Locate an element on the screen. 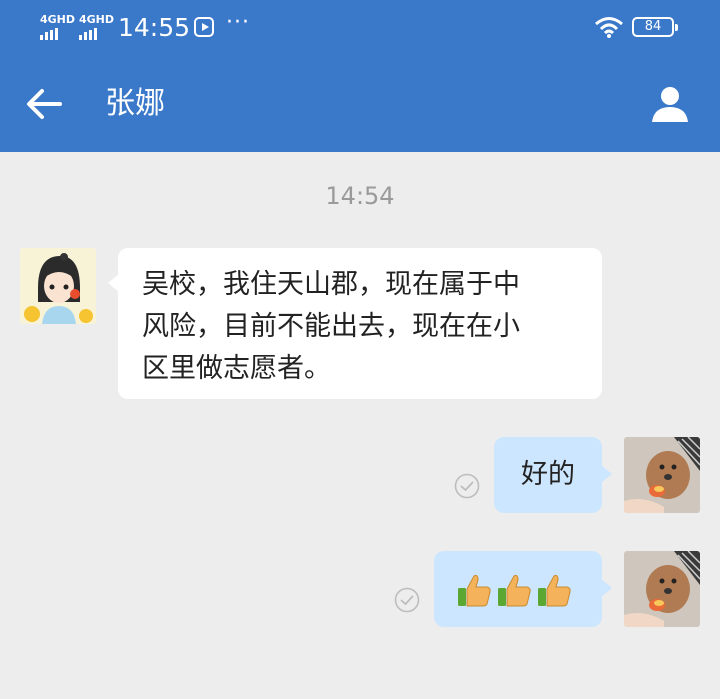 Image resolution: width=720 pixels, height=699 pixels. user-profile-icon is located at coordinates (670, 104).